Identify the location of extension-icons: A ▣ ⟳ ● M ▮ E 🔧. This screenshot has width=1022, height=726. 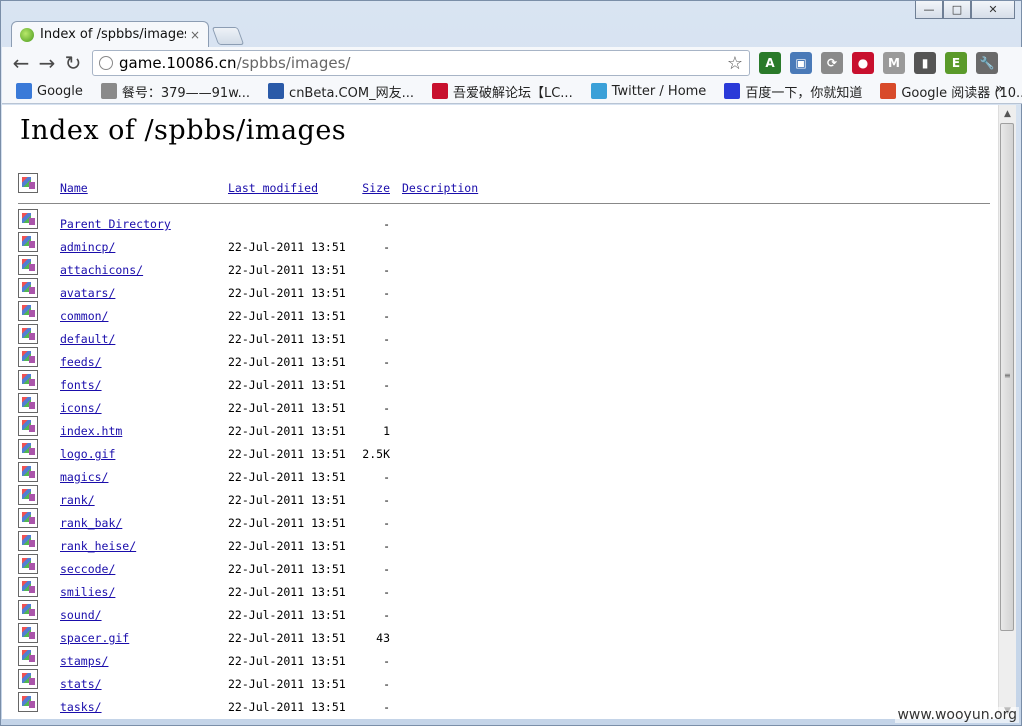
(874, 63).